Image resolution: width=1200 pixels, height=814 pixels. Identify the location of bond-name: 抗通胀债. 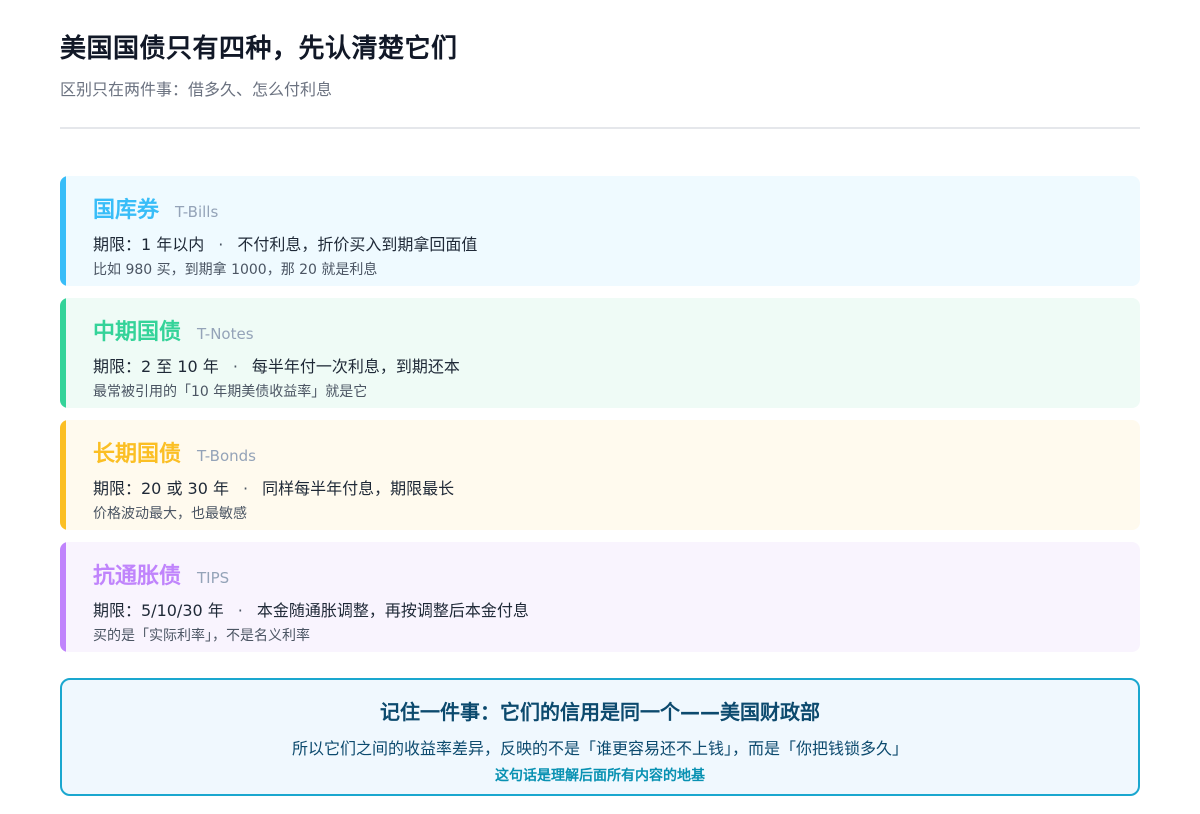
(137, 576).